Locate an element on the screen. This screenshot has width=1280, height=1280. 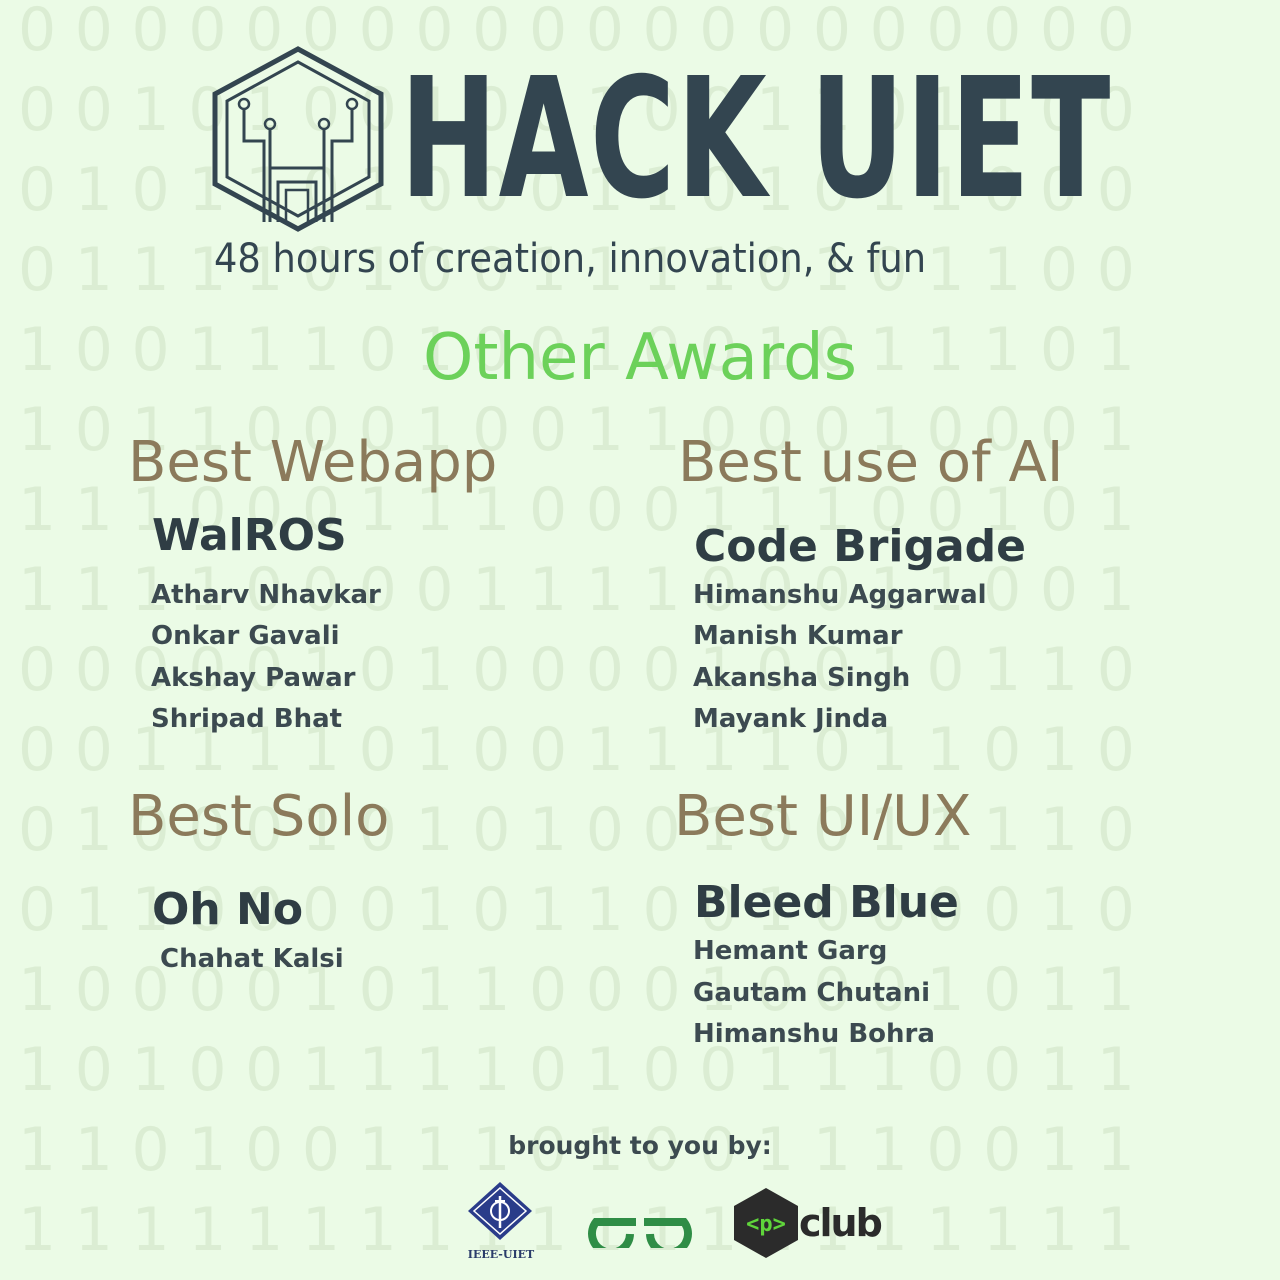
event-title: HACK UIET is located at coordinates (756, 139).